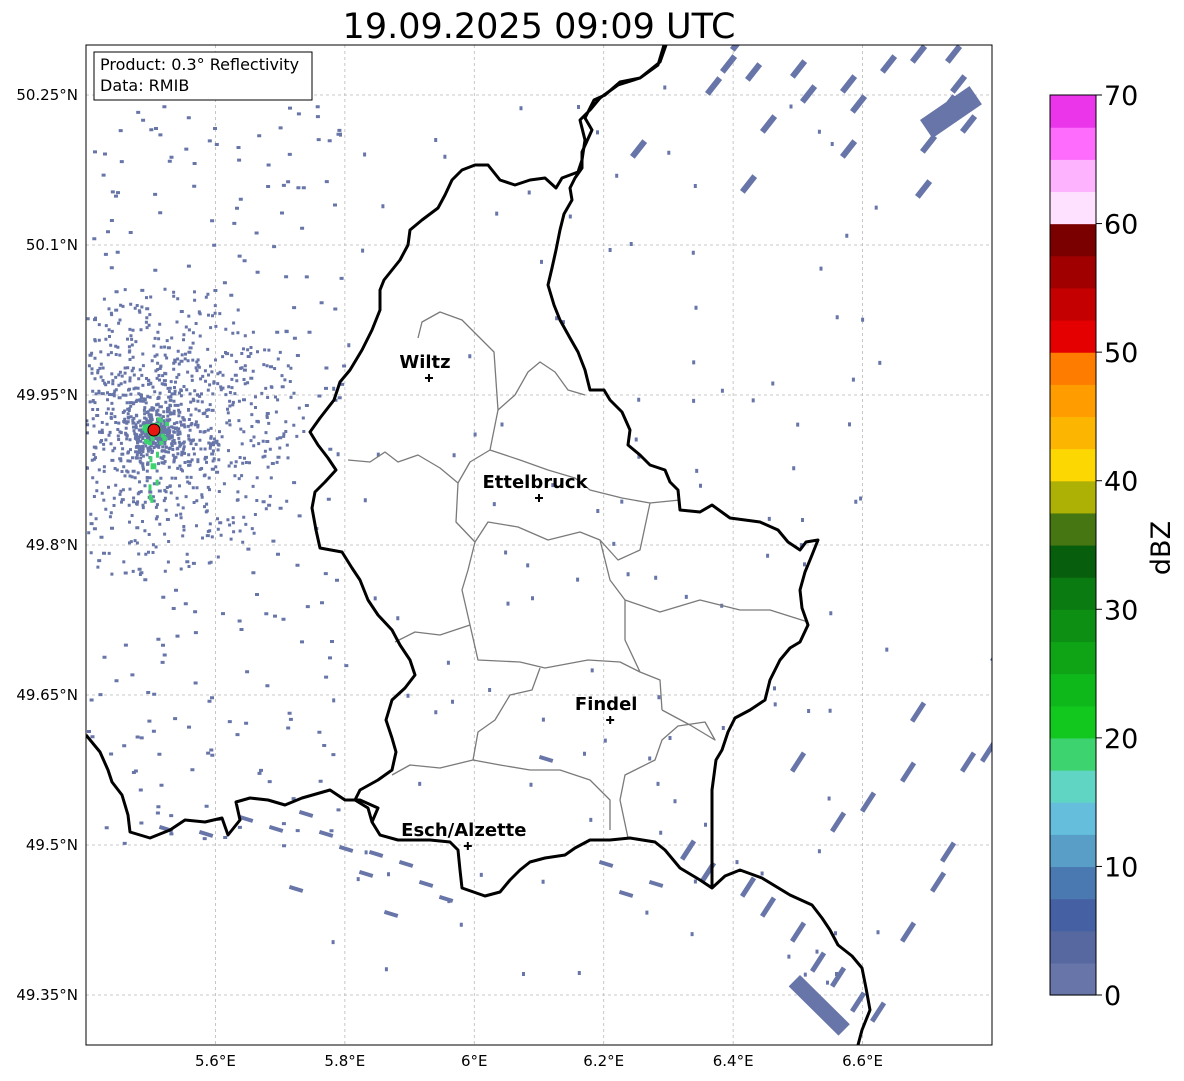 Image resolution: width=1184 pixels, height=1081 pixels. I want to click on longitude-tick-labels: 5.6°E 5.8°E 6°E 6.2°E 6.4°E 6.6°E, so click(539, 1061).